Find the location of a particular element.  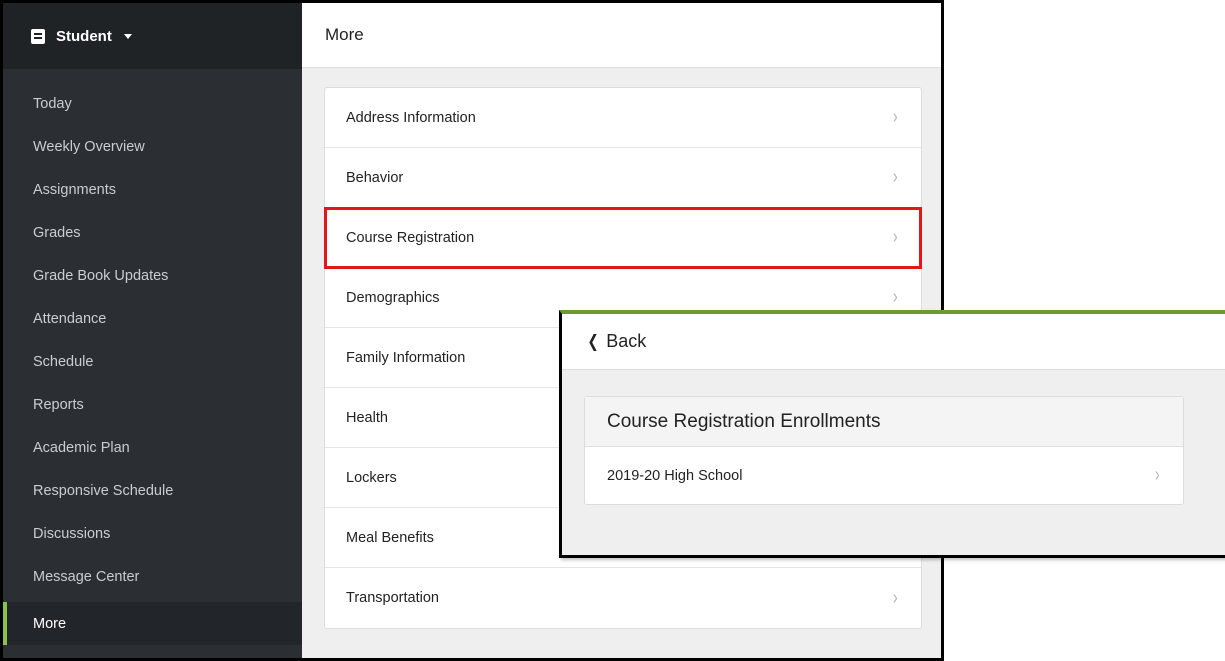

sidebar-item-attendance: Attendance is located at coordinates (152, 318).